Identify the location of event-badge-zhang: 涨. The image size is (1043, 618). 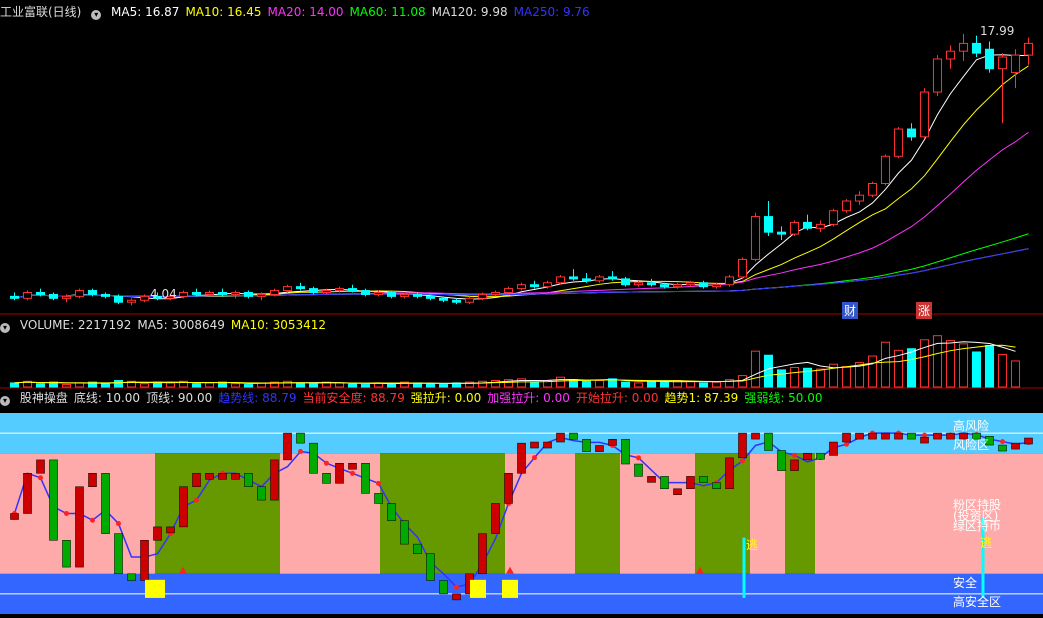
(924, 310).